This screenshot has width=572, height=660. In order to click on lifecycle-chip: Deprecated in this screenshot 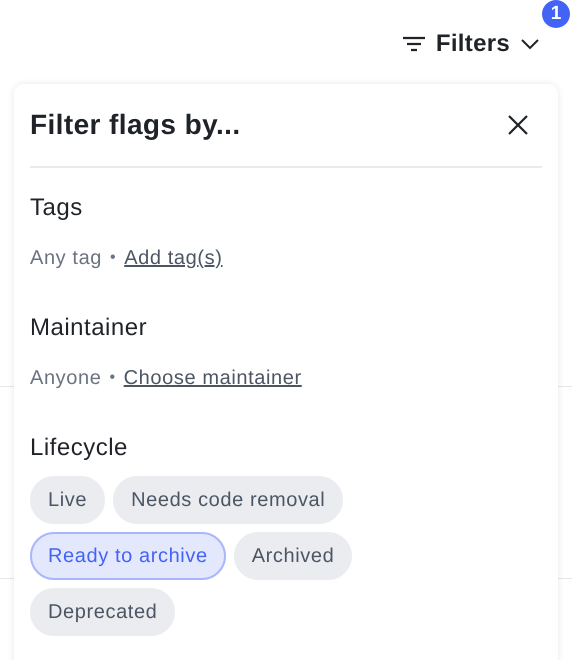, I will do `click(103, 612)`.